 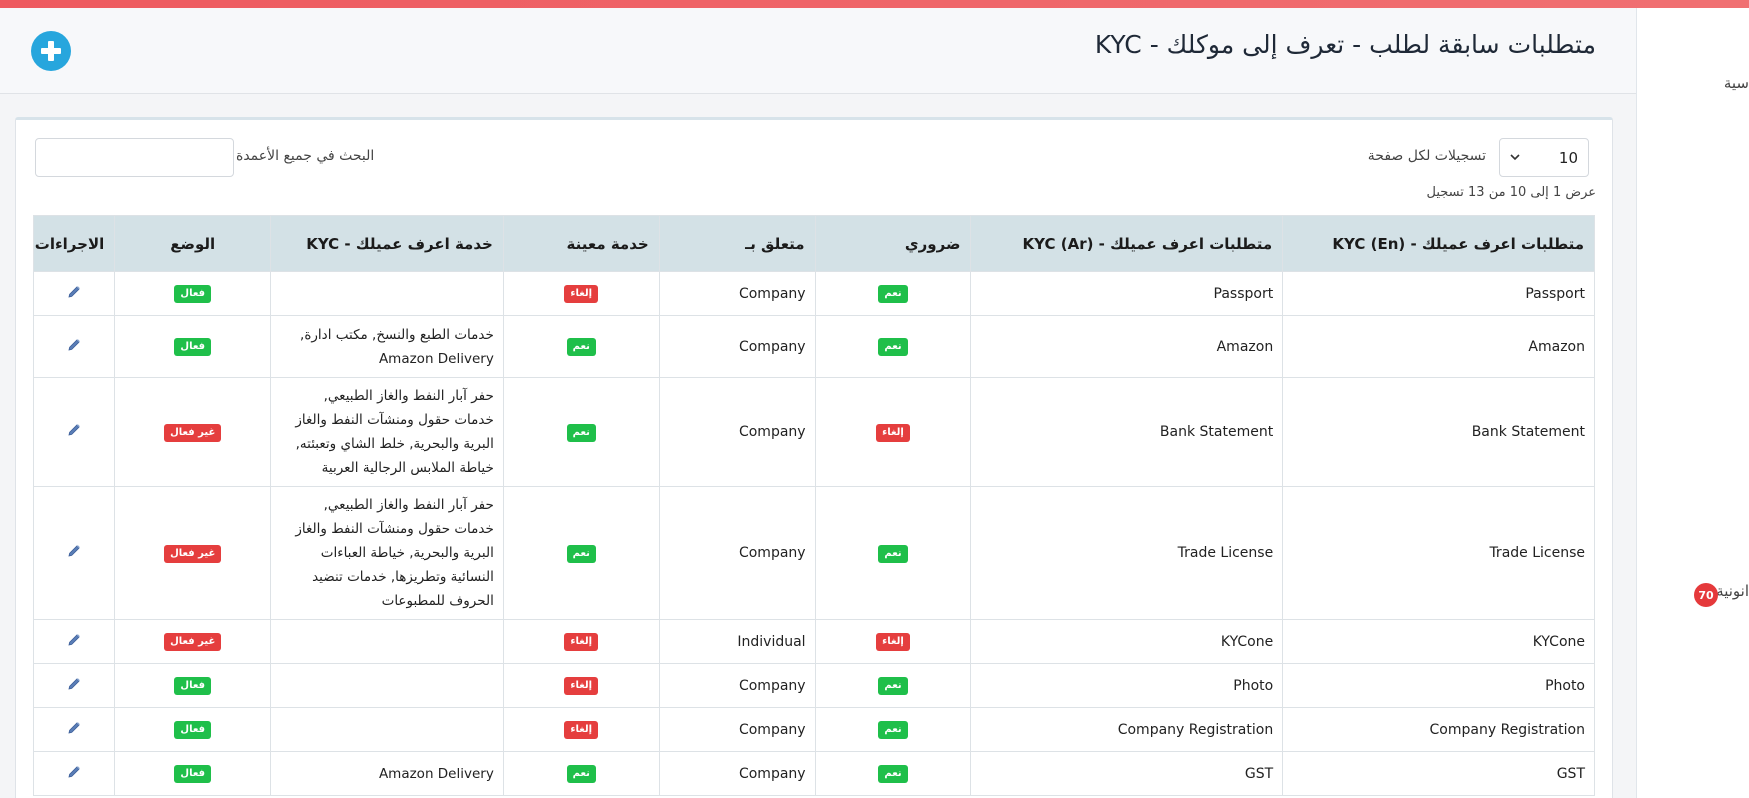 What do you see at coordinates (387, 773) in the screenshot?
I see `kyc-service-cell: Amazon Delivery` at bounding box center [387, 773].